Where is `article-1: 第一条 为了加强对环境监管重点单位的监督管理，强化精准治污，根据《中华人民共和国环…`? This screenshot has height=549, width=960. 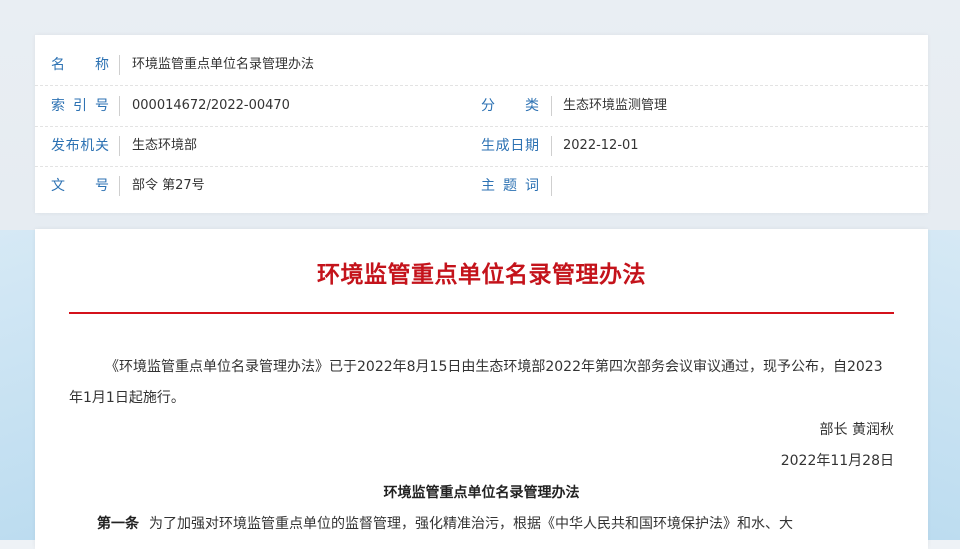 article-1: 第一条 为了加强对环境监管重点单位的监督管理，强化精准治污，根据《中华人民共和国环… is located at coordinates (497, 523).